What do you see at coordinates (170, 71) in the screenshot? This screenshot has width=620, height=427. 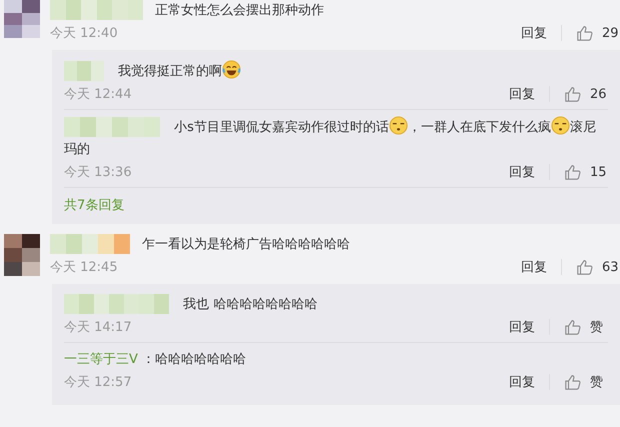 I see `comment-text: 我觉得挺正常的啊` at bounding box center [170, 71].